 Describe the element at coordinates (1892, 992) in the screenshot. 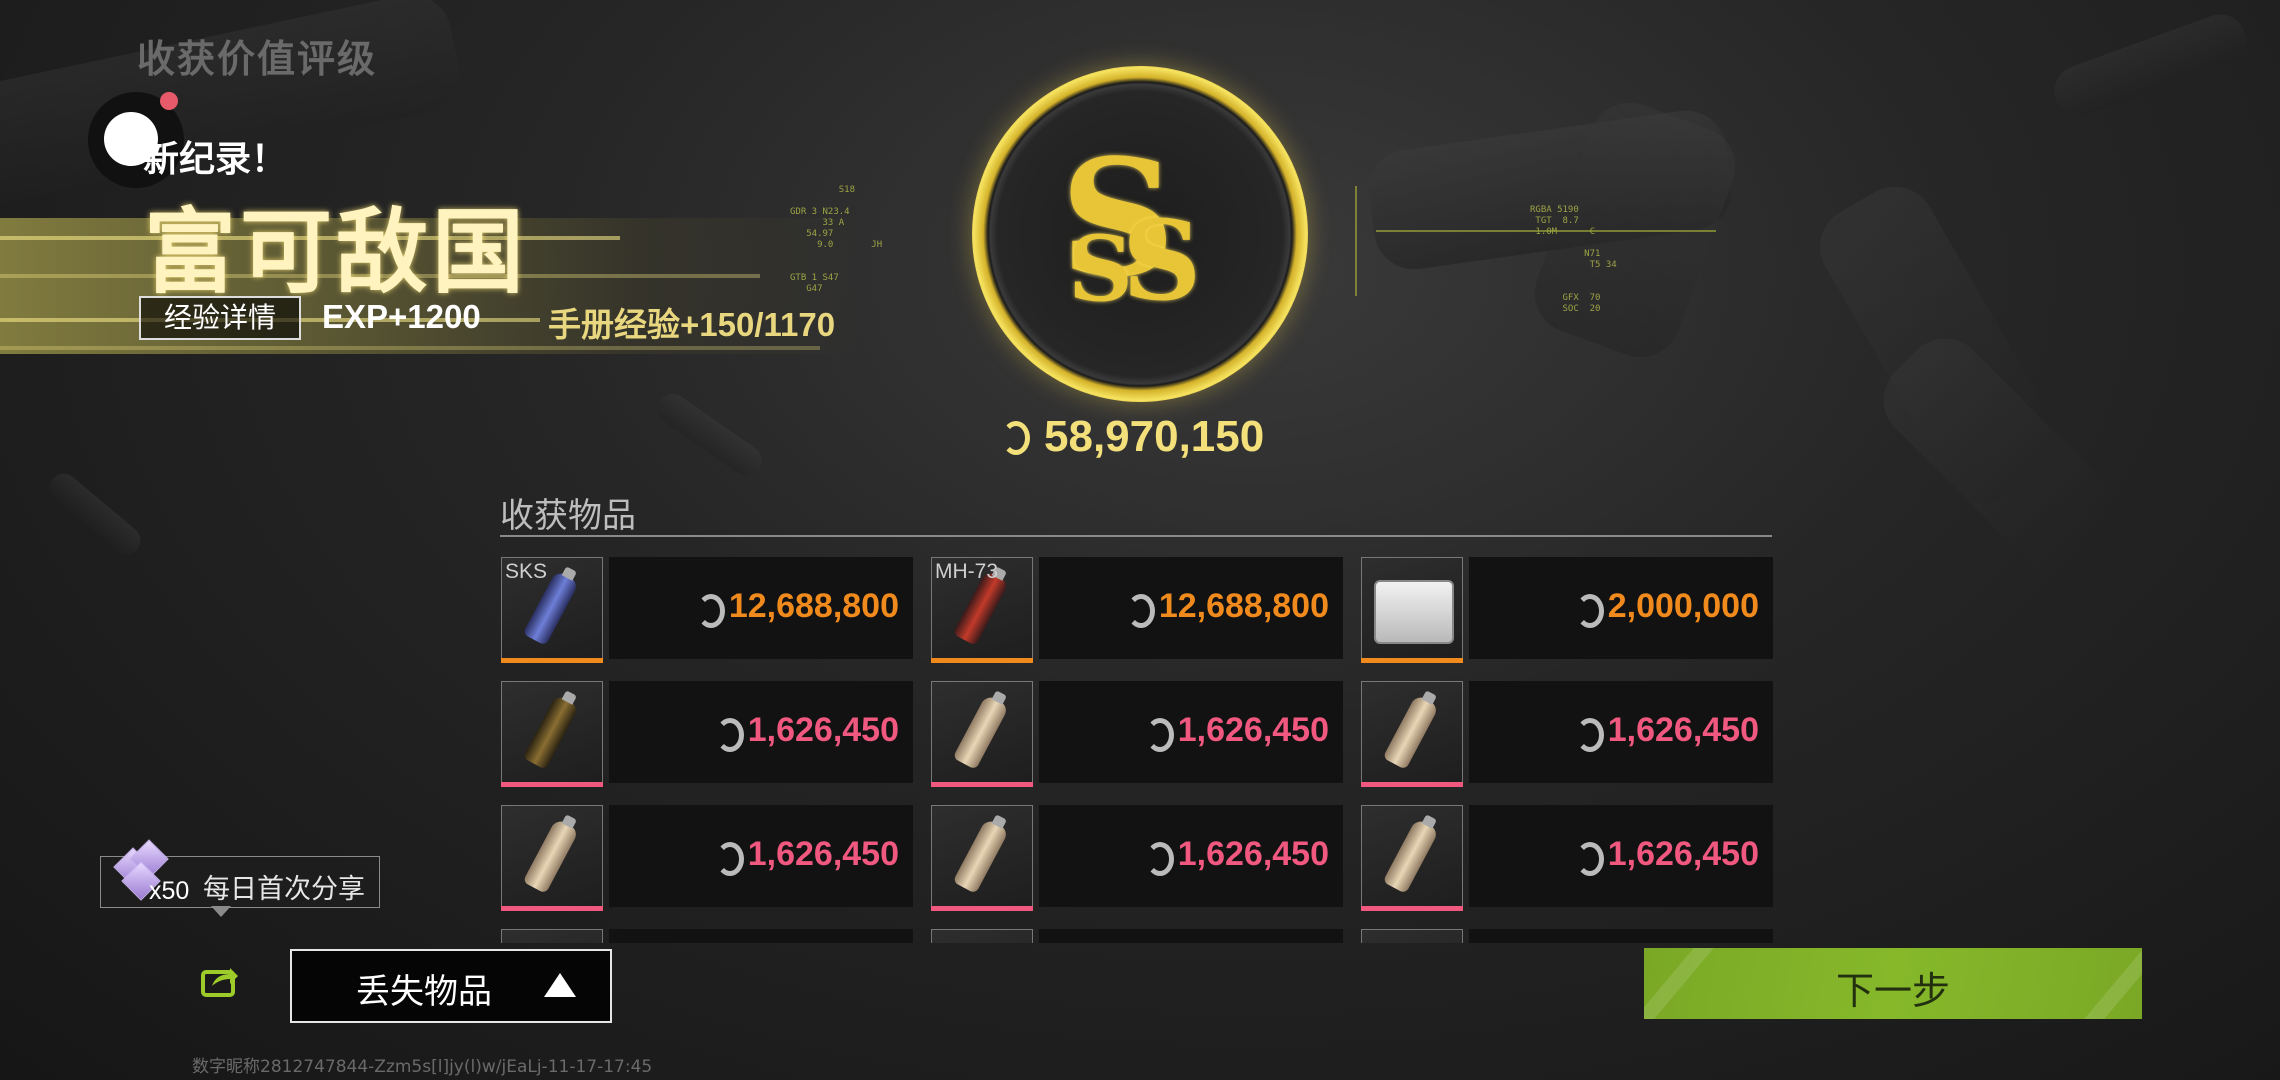

I see `next-step-label: 下一步` at that location.